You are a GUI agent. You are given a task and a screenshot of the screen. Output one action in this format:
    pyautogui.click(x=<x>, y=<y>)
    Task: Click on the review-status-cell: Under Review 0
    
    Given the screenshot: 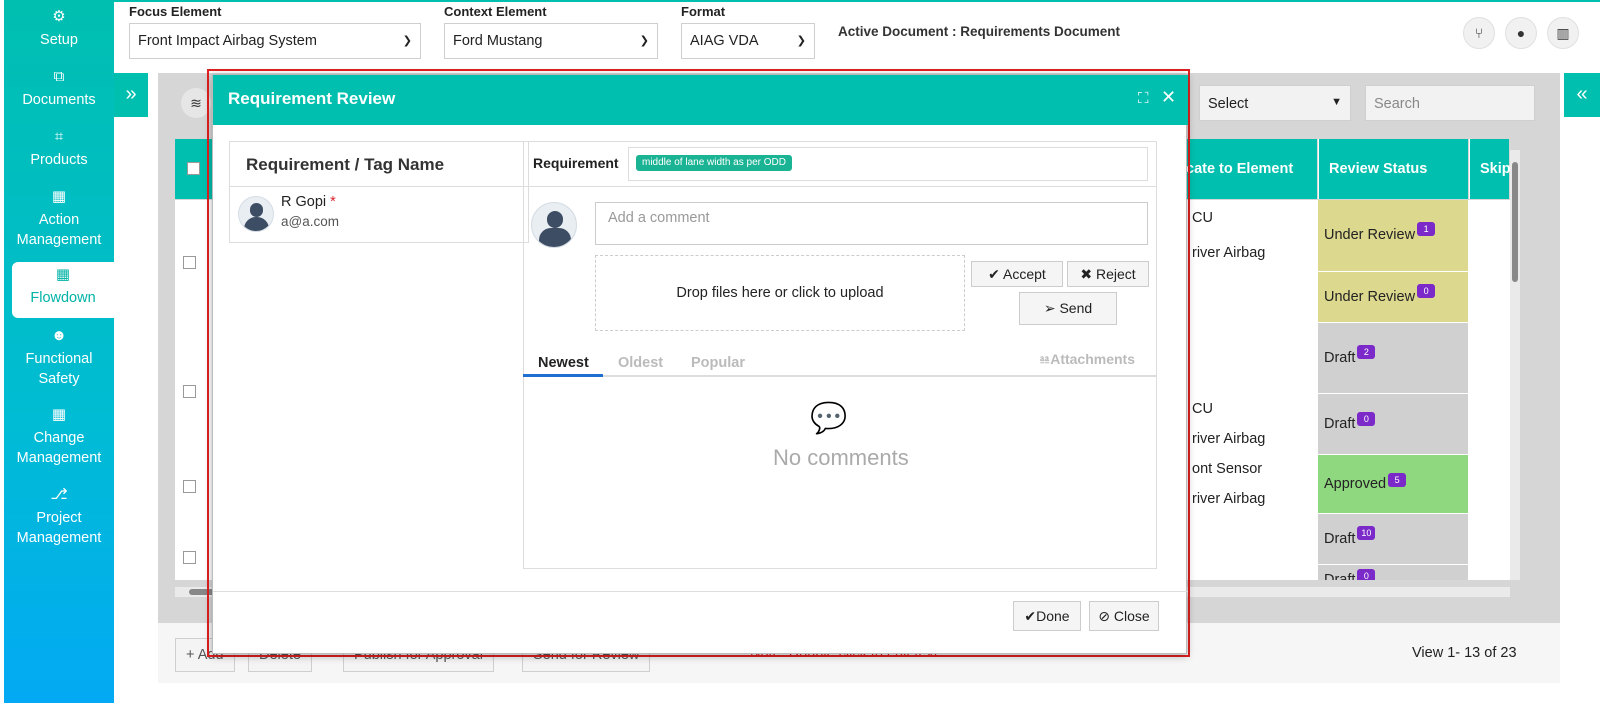 What is the action you would take?
    pyautogui.click(x=1393, y=297)
    